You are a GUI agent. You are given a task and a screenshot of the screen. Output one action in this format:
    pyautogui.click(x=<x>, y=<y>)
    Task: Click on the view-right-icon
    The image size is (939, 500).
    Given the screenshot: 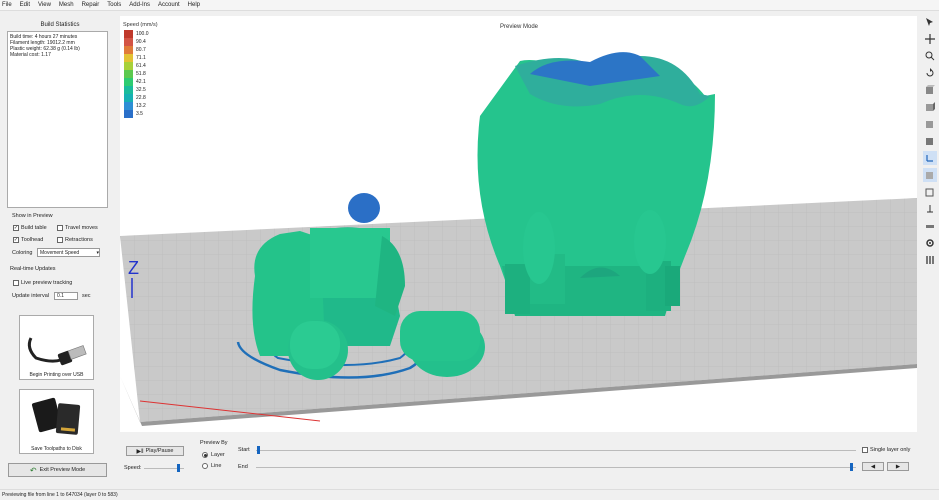 What is the action you would take?
    pyautogui.click(x=930, y=141)
    